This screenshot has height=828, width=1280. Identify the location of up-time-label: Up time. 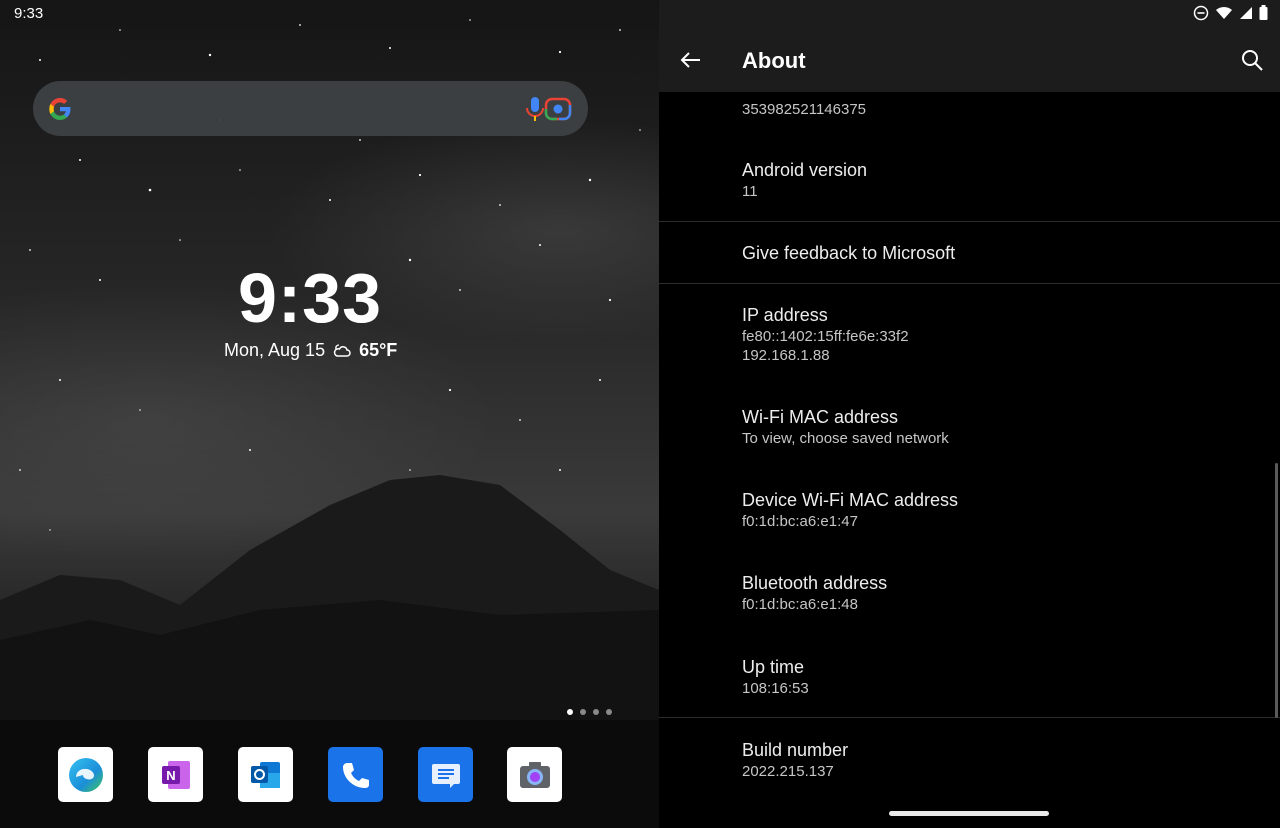
(773, 667).